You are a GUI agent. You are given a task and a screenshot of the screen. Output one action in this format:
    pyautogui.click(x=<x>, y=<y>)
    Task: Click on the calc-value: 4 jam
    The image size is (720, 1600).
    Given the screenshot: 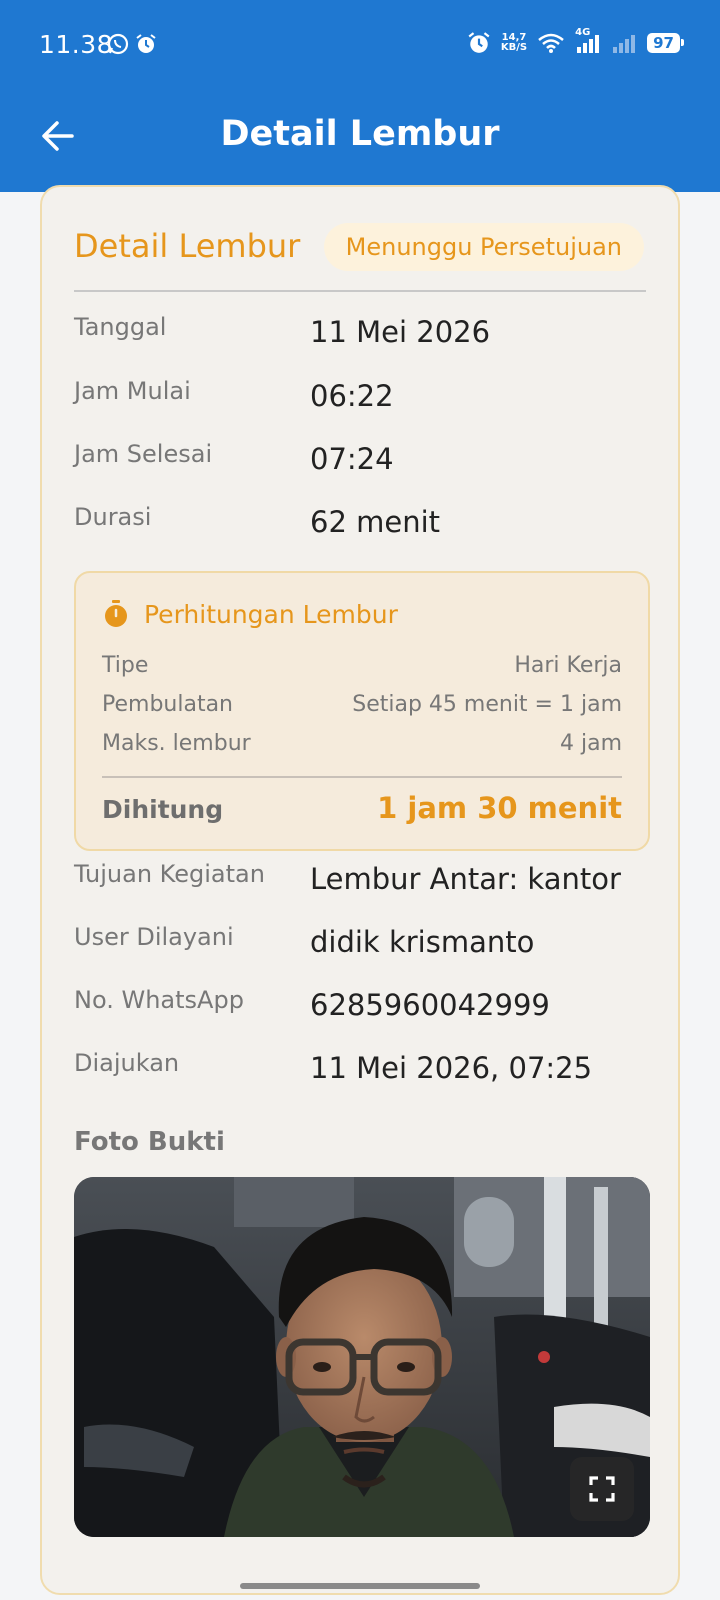 What is the action you would take?
    pyautogui.click(x=590, y=743)
    